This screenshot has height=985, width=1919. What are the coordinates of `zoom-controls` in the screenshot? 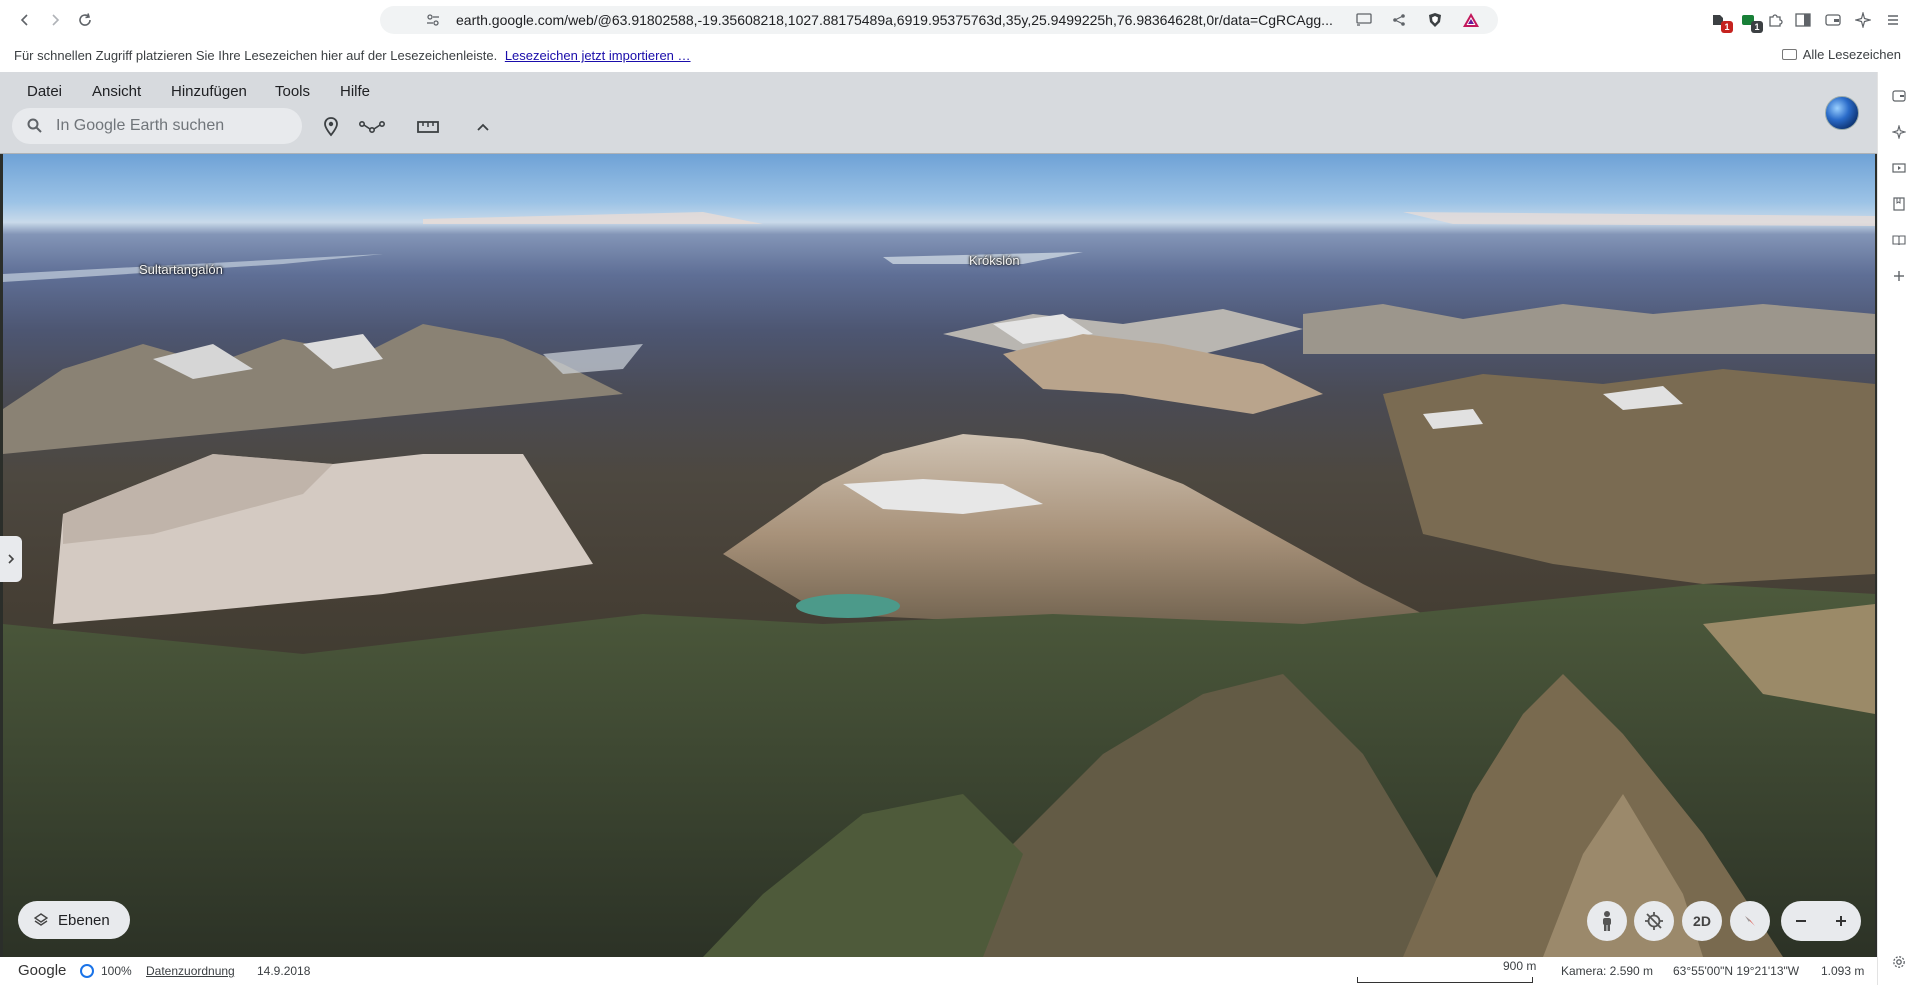 It's located at (1821, 921).